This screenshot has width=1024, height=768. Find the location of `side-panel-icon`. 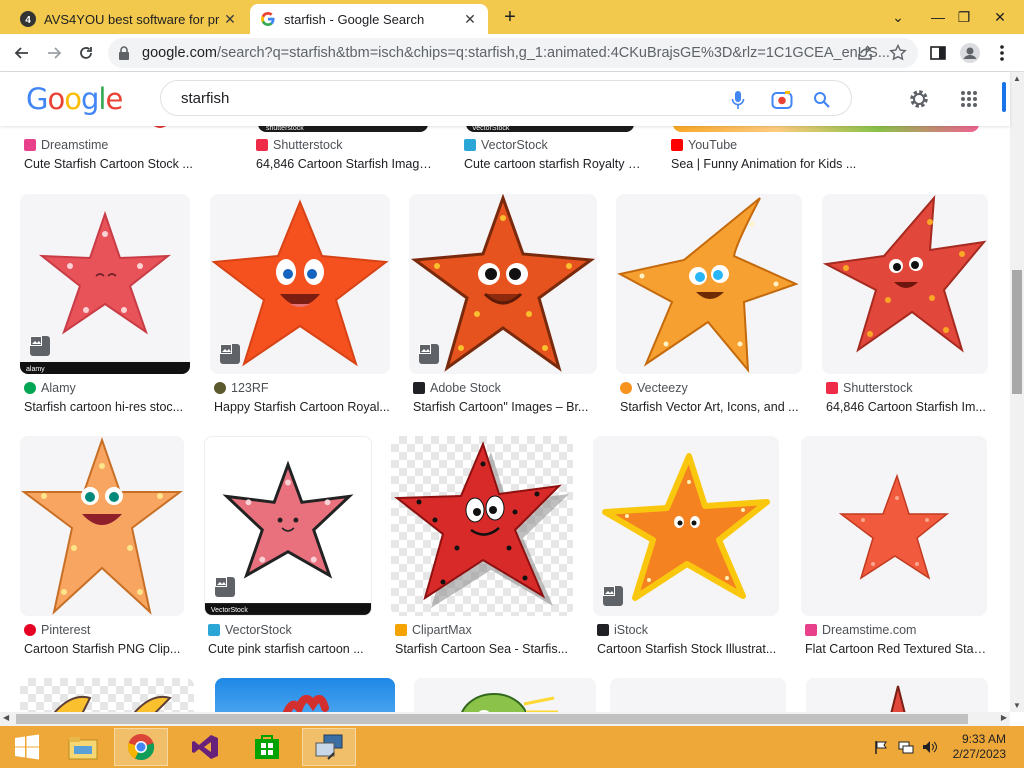

side-panel-icon is located at coordinates (938, 53).